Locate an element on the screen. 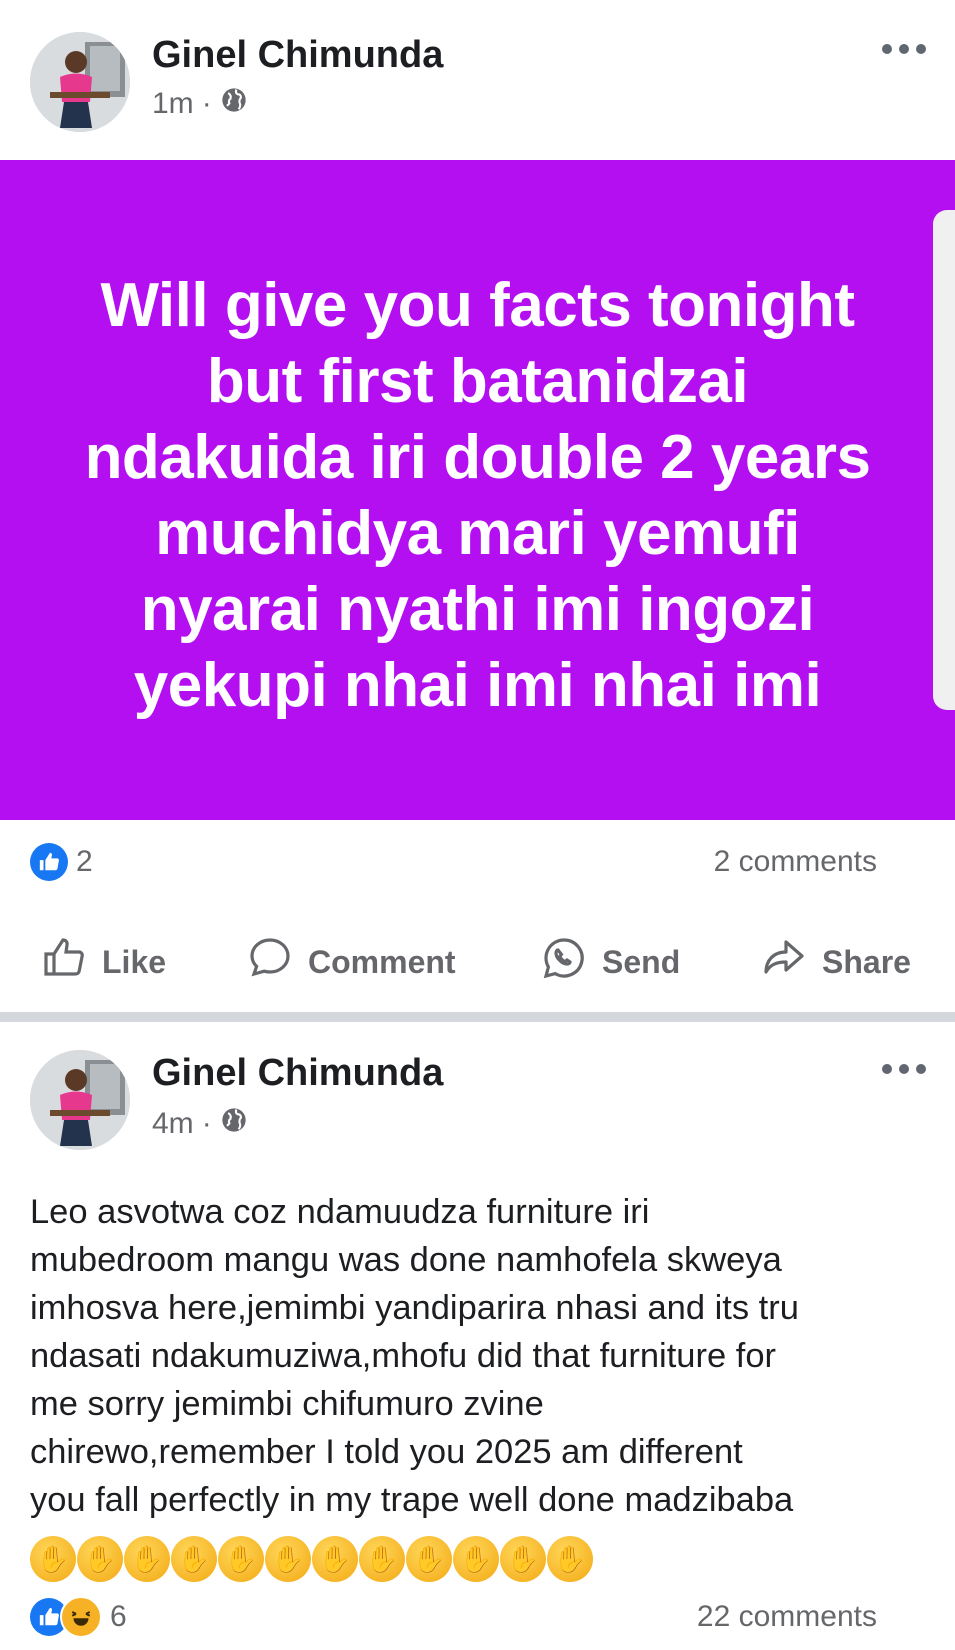  share-icon is located at coordinates (784, 962).